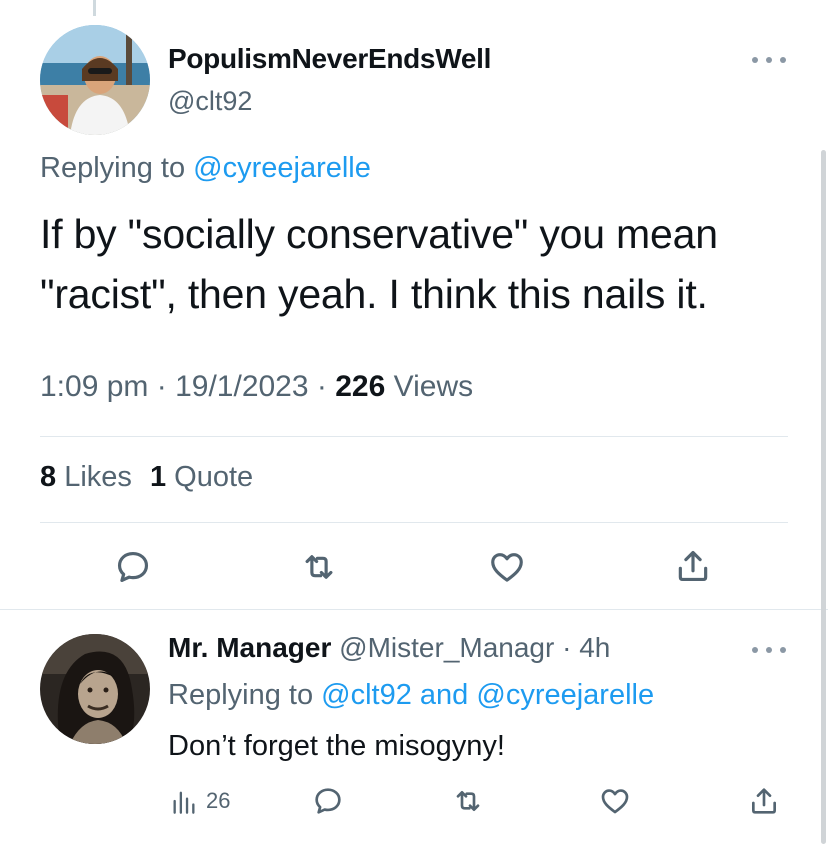  What do you see at coordinates (210, 101) in the screenshot?
I see `author-handle: @clt92` at bounding box center [210, 101].